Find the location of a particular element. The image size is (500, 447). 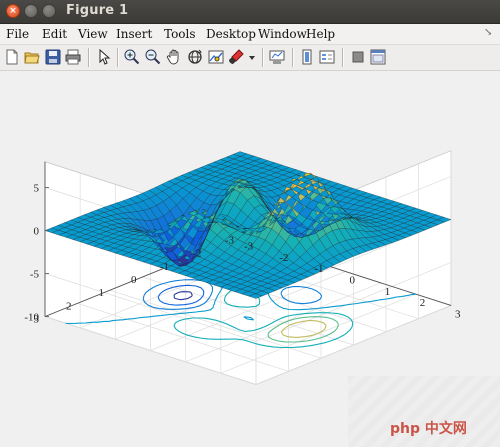

y-tick-label: -3 is located at coordinates (249, 247).